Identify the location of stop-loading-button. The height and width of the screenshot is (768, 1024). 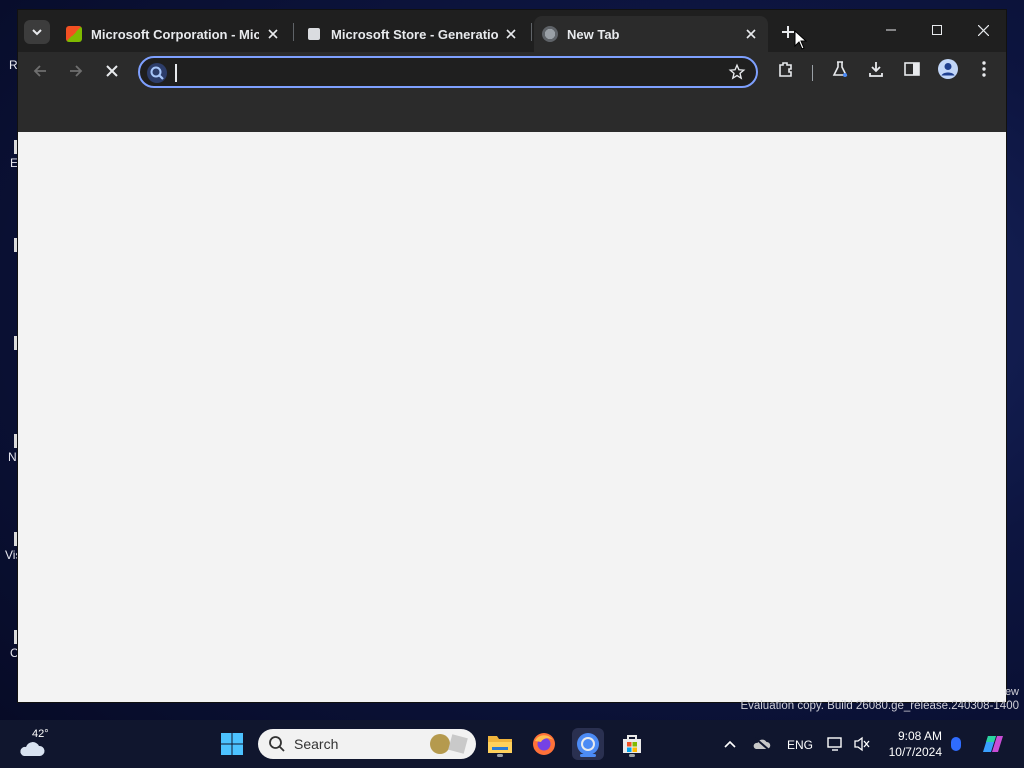
(112, 71).